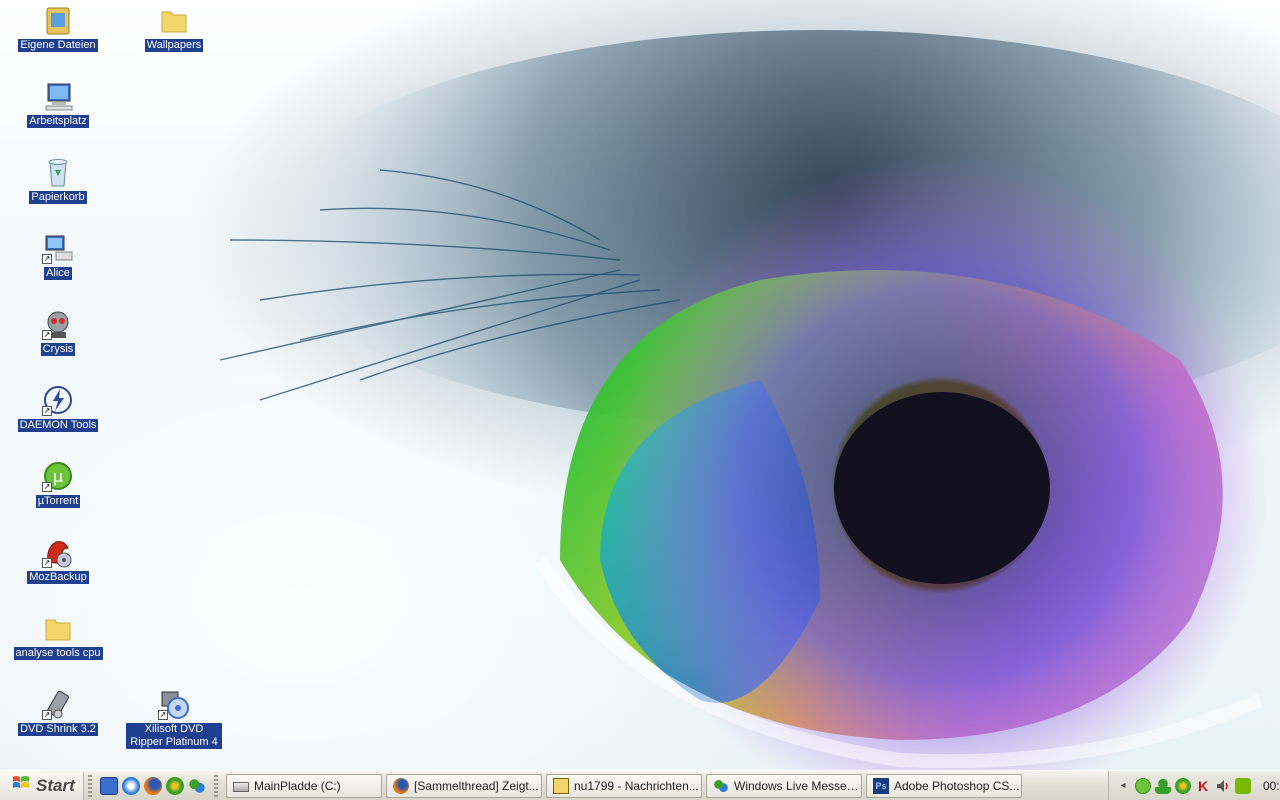 The width and height of the screenshot is (1280, 800). I want to click on desktop-icon-label: µTorrent, so click(58, 501).